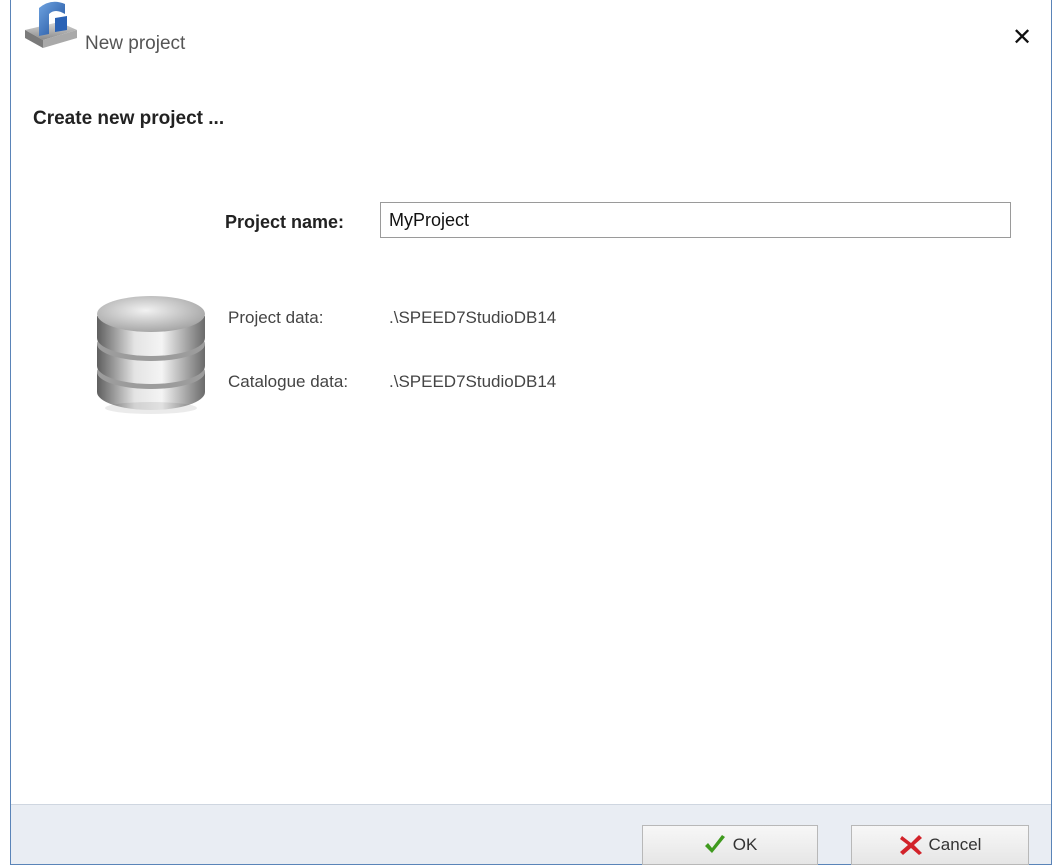 The height and width of the screenshot is (867, 1054). Describe the element at coordinates (955, 844) in the screenshot. I see `cancel-button-label: Cancel` at that location.